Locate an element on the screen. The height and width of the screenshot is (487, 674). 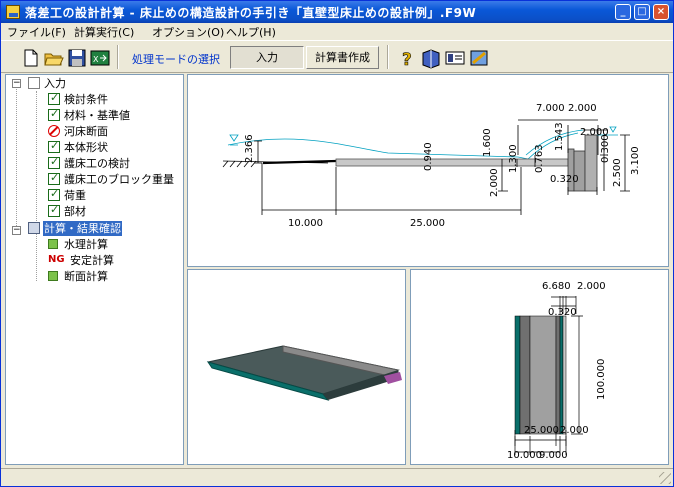
save-button is located at coordinates (76, 57).